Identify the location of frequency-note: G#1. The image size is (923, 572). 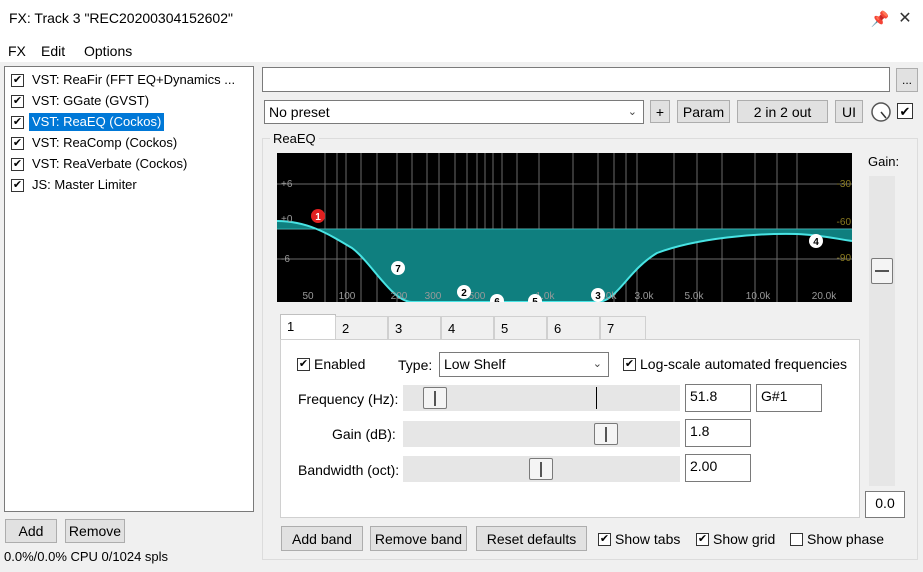
(789, 398).